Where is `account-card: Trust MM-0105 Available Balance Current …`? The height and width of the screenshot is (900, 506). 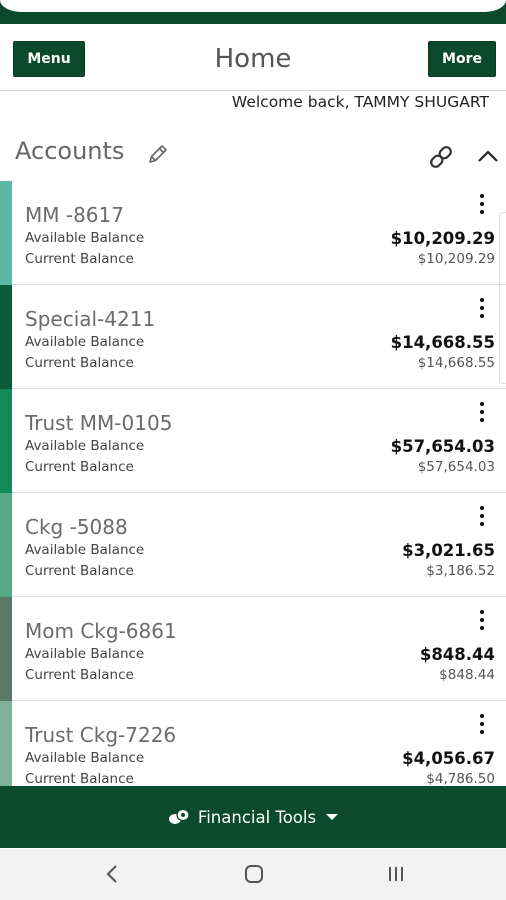 account-card: Trust MM-0105 Available Balance Current … is located at coordinates (253, 441).